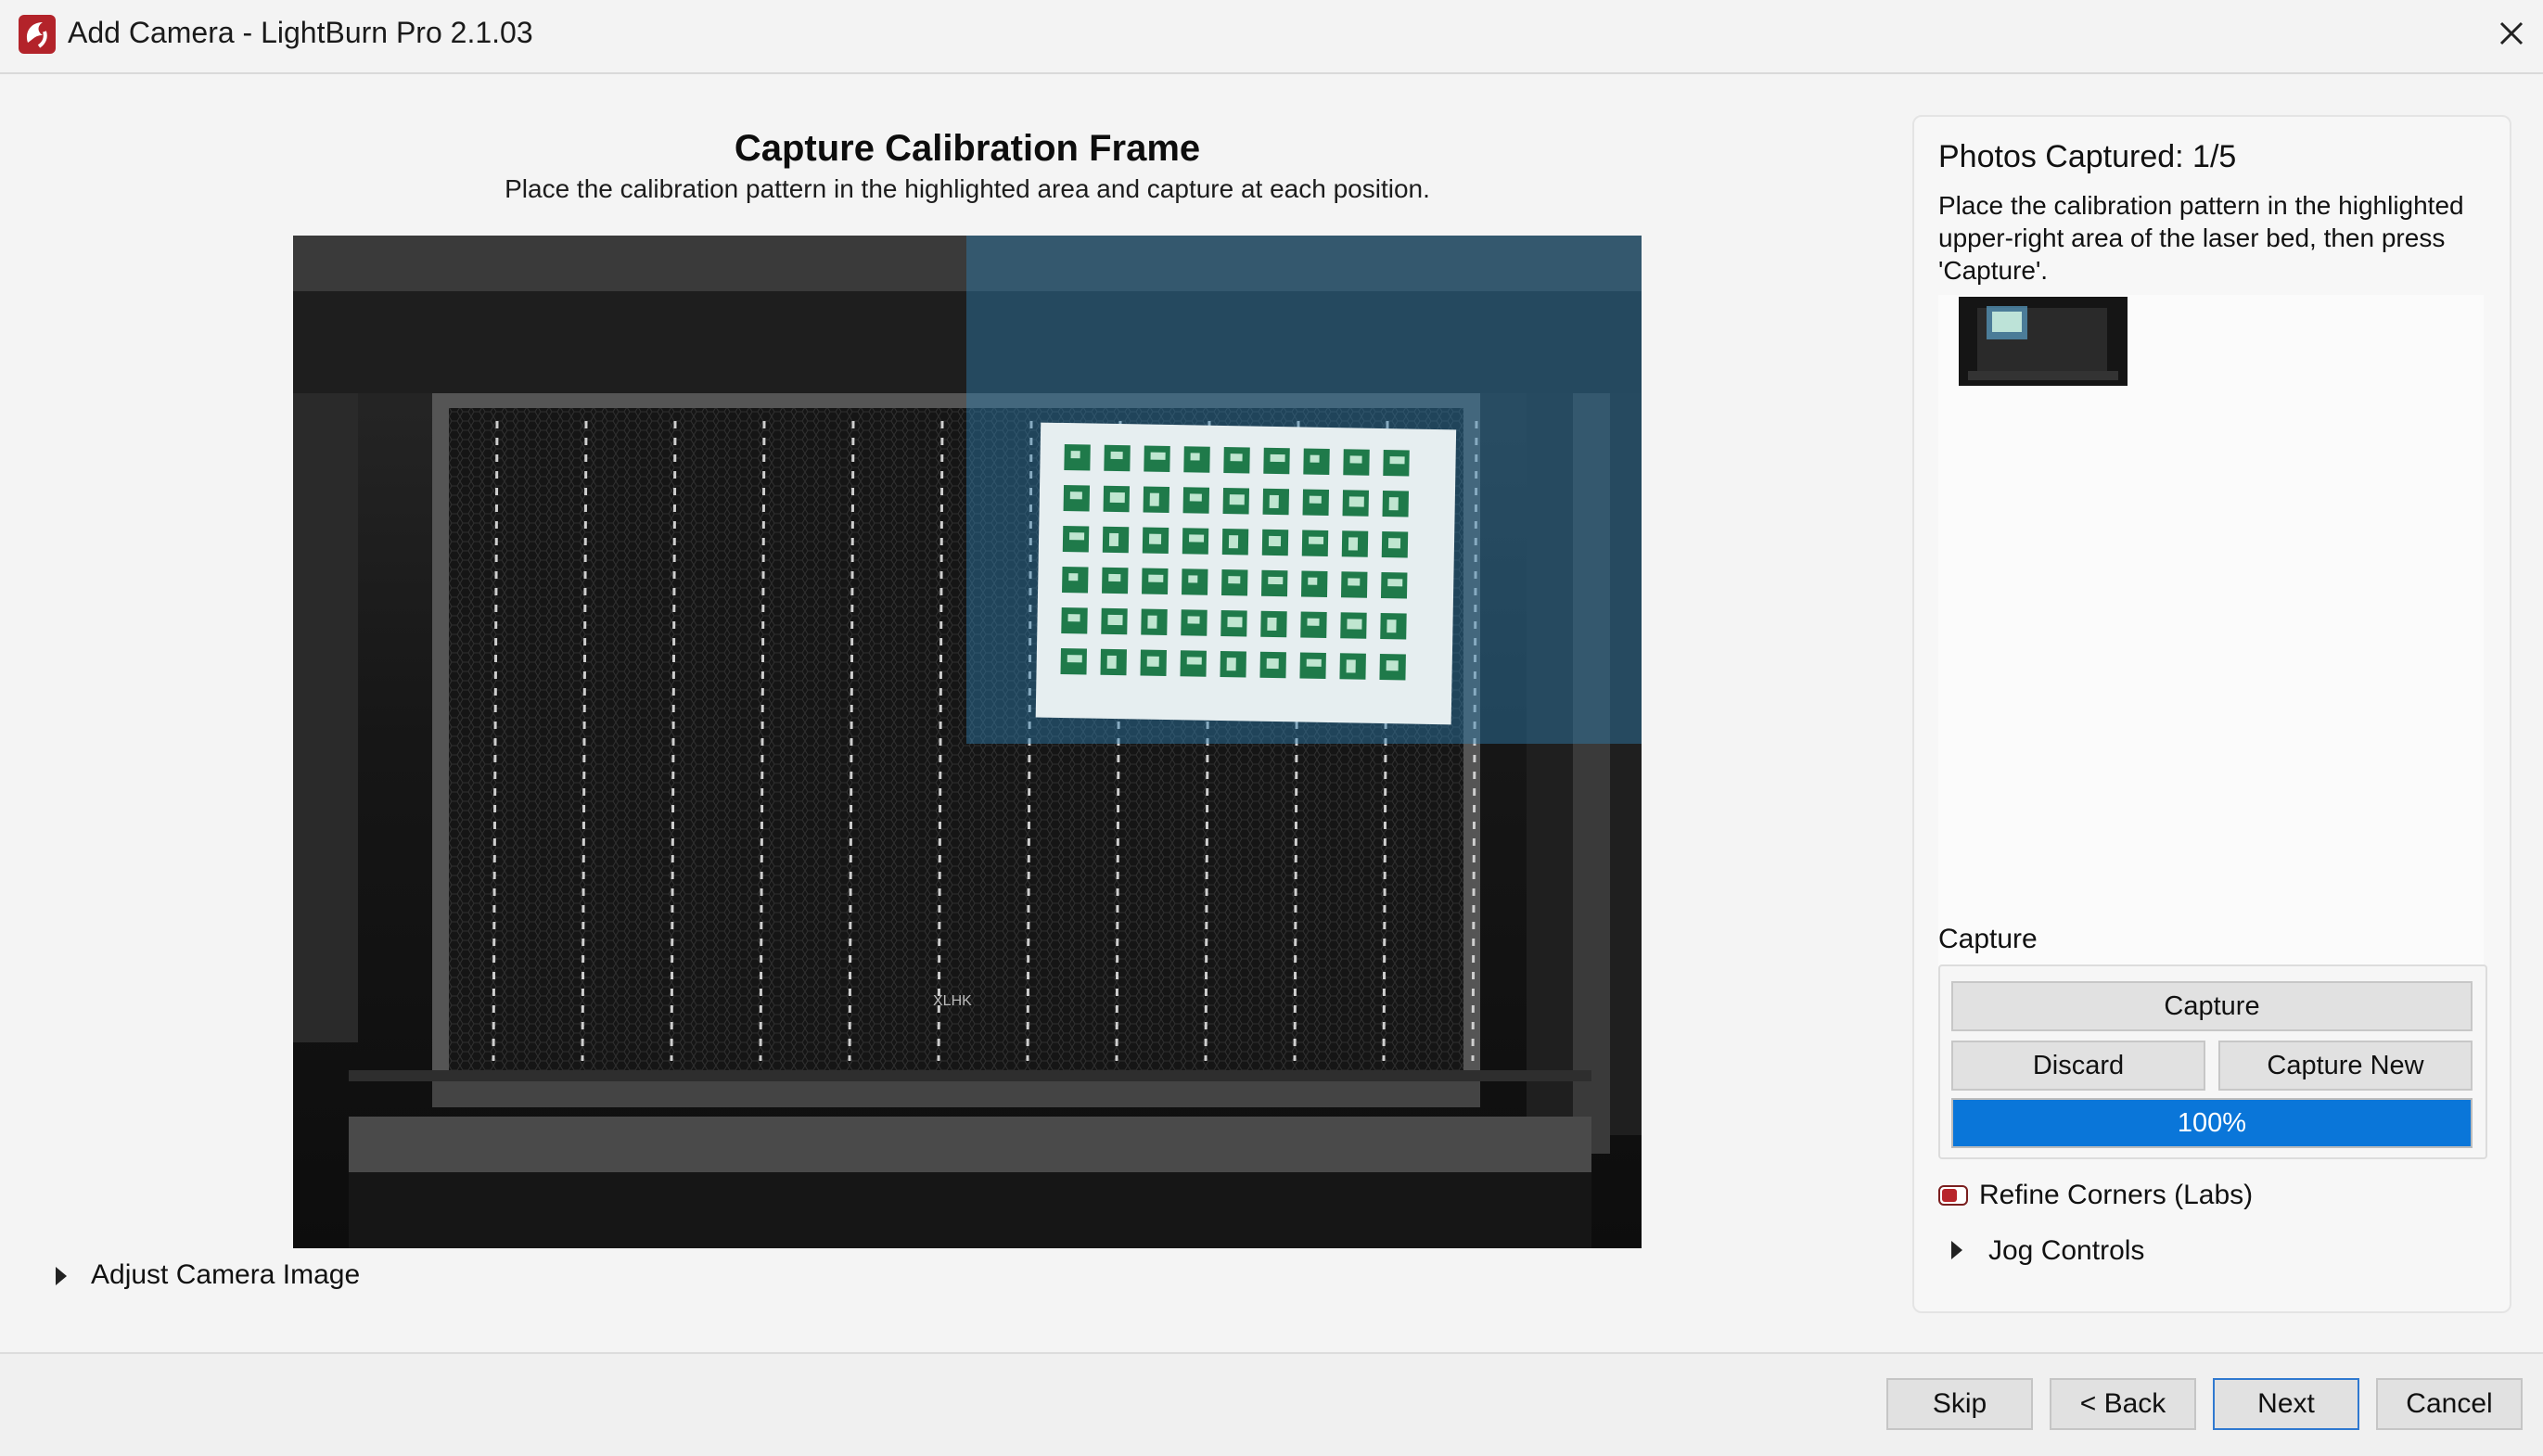  I want to click on close-icon, so click(2511, 33).